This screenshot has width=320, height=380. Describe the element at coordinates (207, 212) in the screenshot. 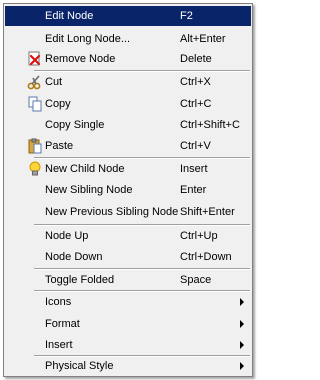

I see `menu-item-shortcut: Shift+Enter` at that location.